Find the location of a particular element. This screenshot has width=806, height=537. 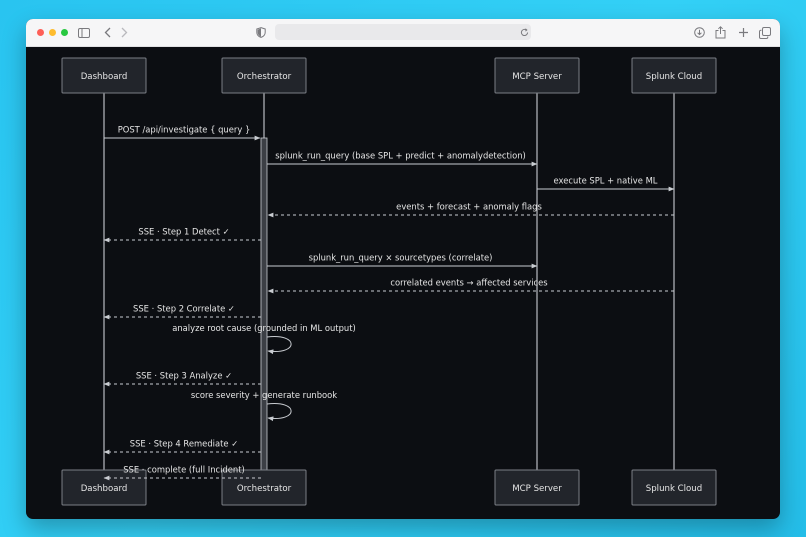

participant-orchestrator-bottom: Orchestrator is located at coordinates (264, 487).